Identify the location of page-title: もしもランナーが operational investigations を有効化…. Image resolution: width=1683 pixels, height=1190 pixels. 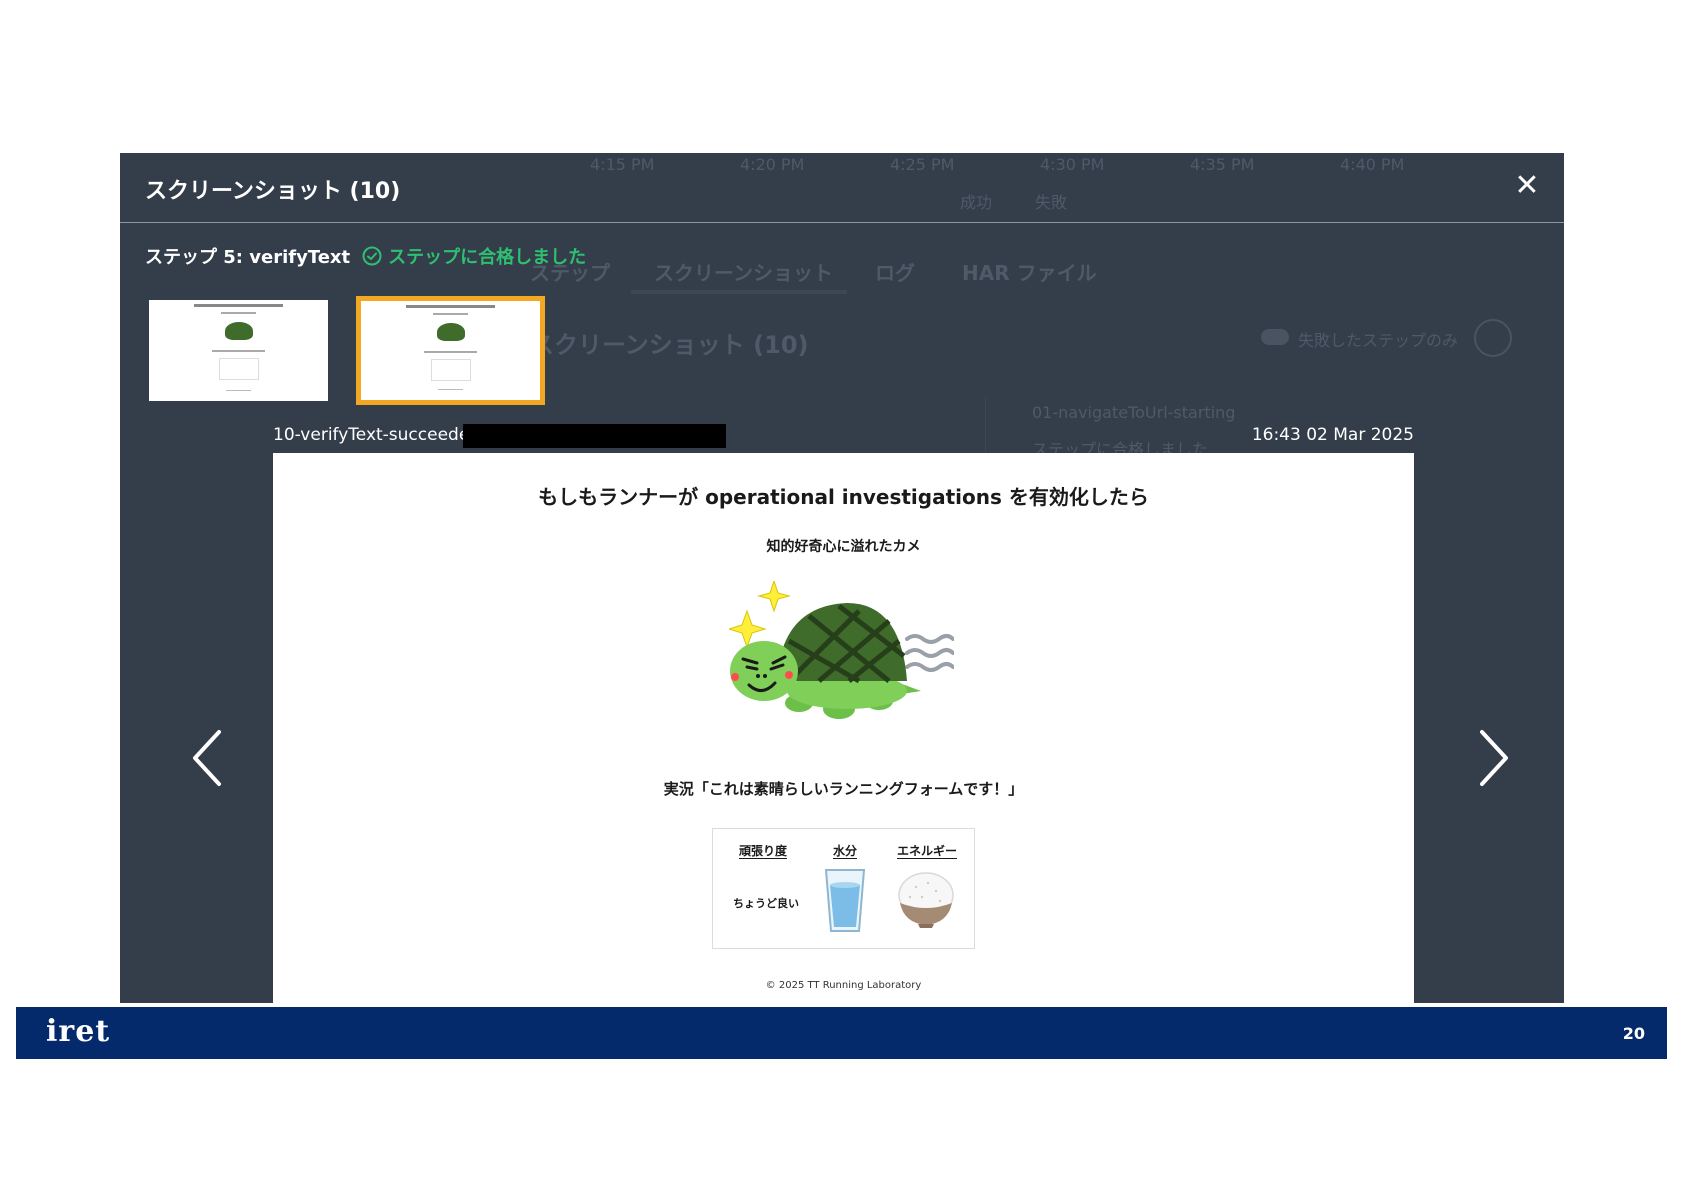
(843, 497).